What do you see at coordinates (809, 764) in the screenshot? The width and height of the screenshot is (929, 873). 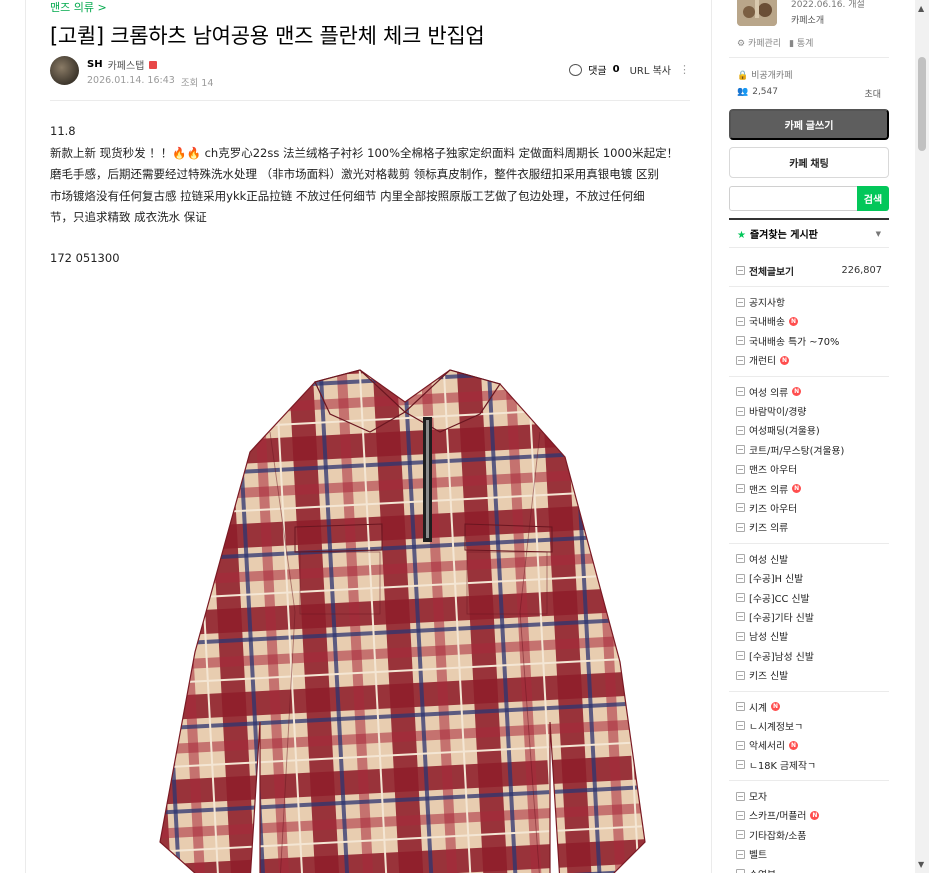 I see `board-menu-item: ㄴ18K 금제작ㄱ` at bounding box center [809, 764].